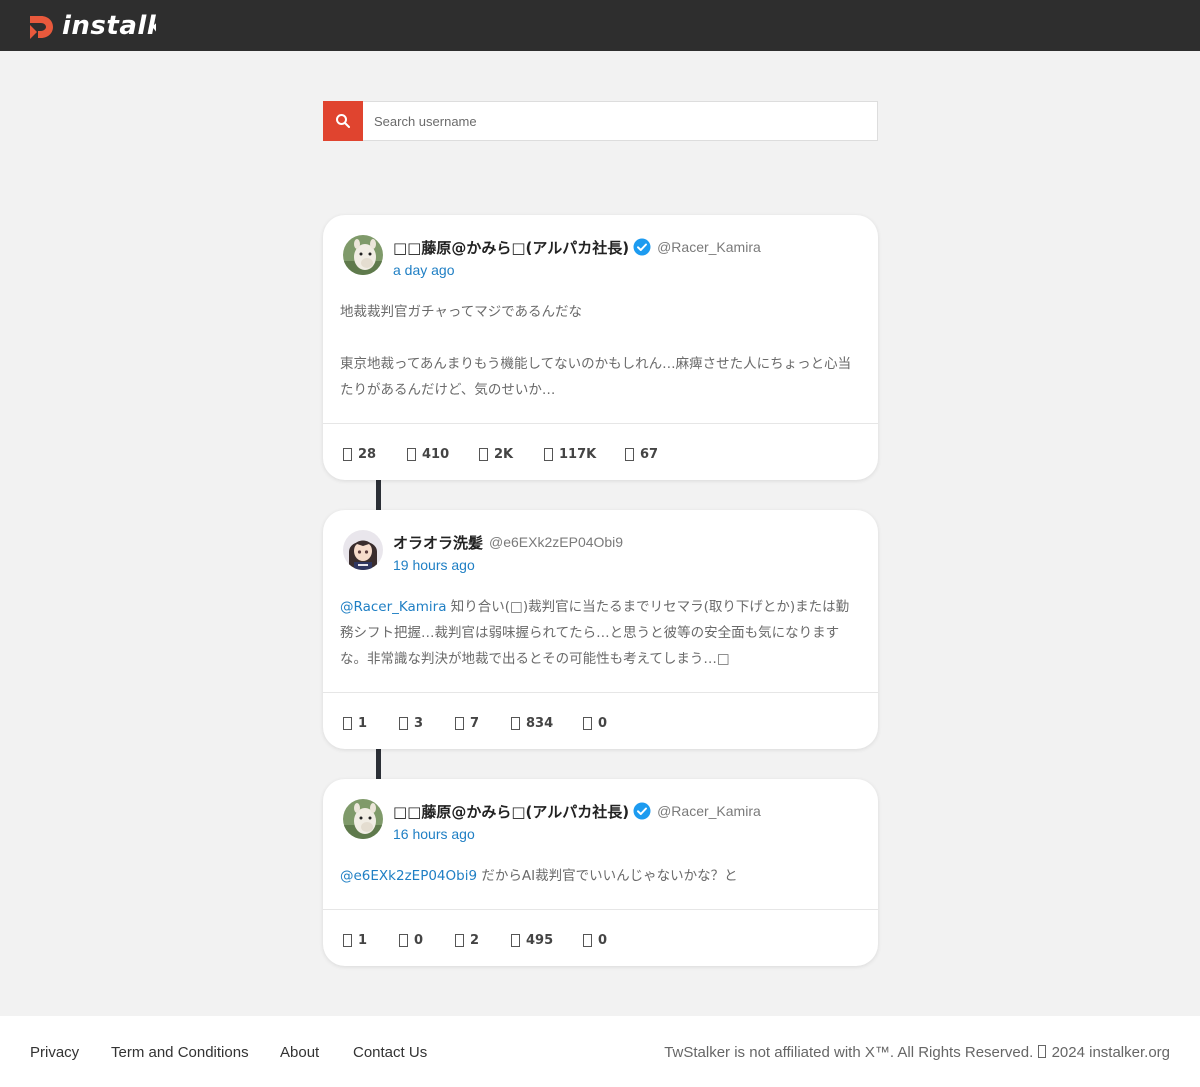  I want to click on anime-avatar-icon, so click(363, 550).